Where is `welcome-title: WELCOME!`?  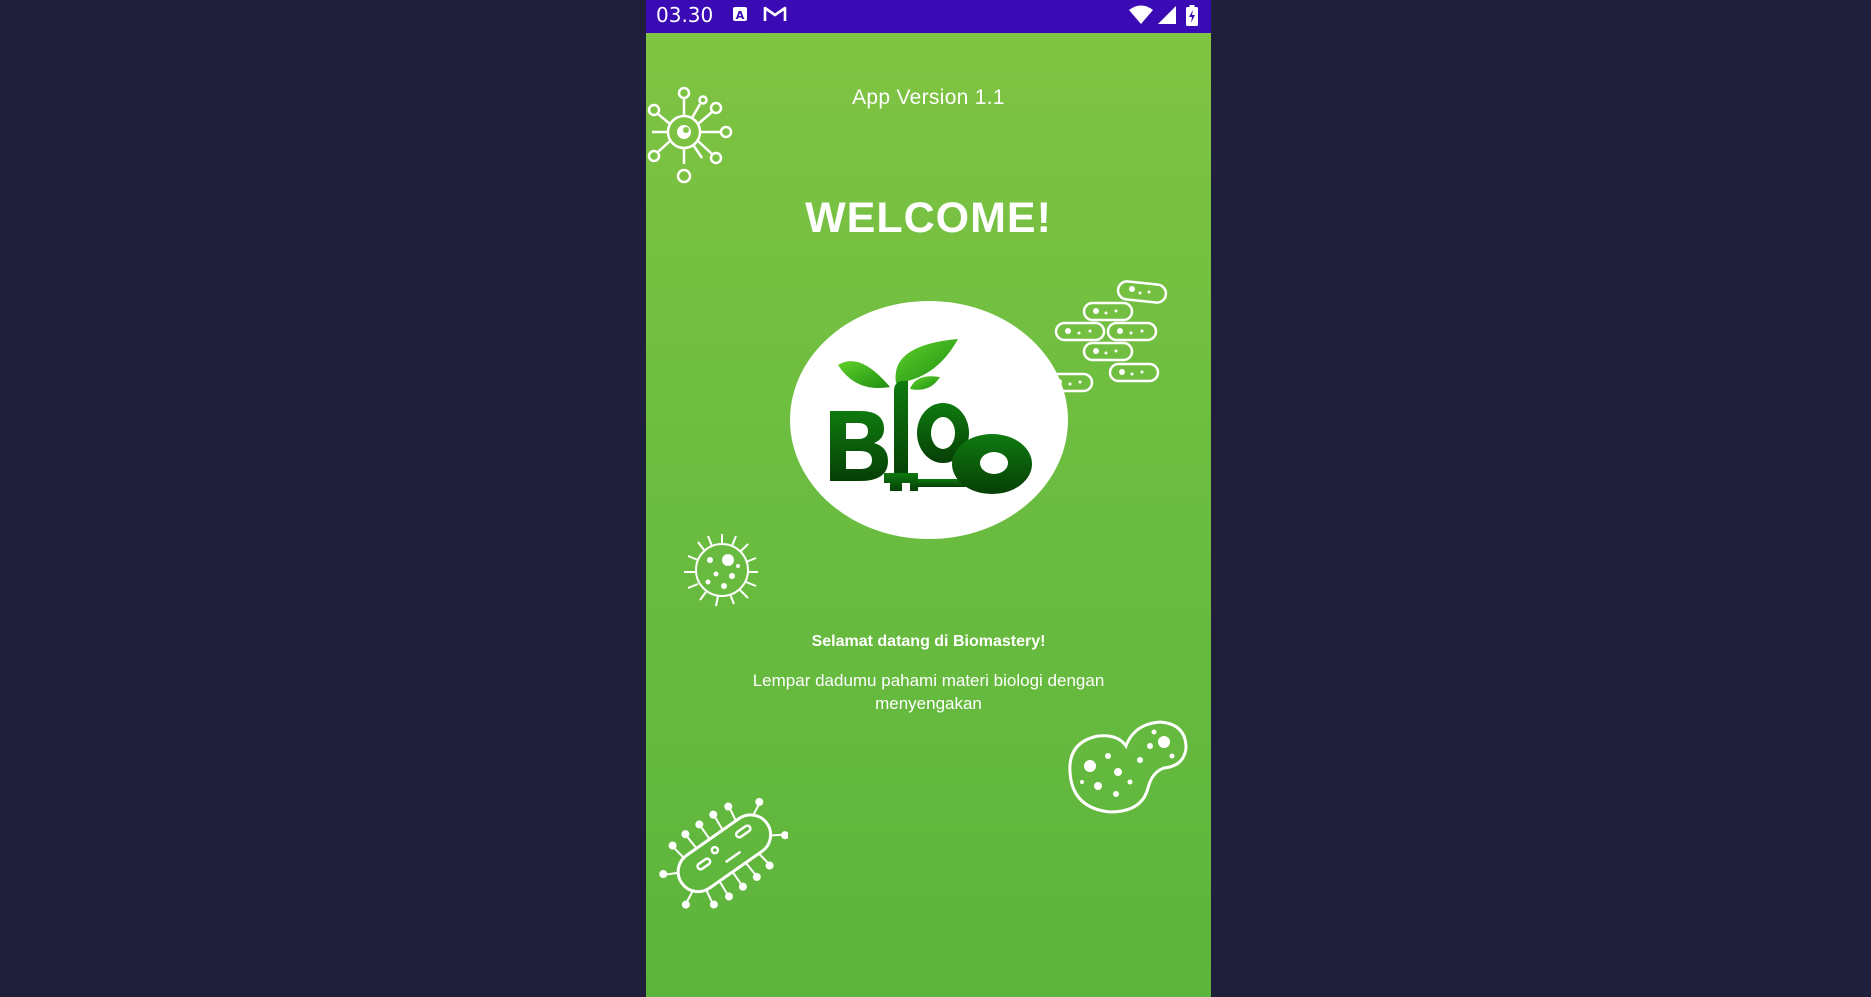 welcome-title: WELCOME! is located at coordinates (928, 218).